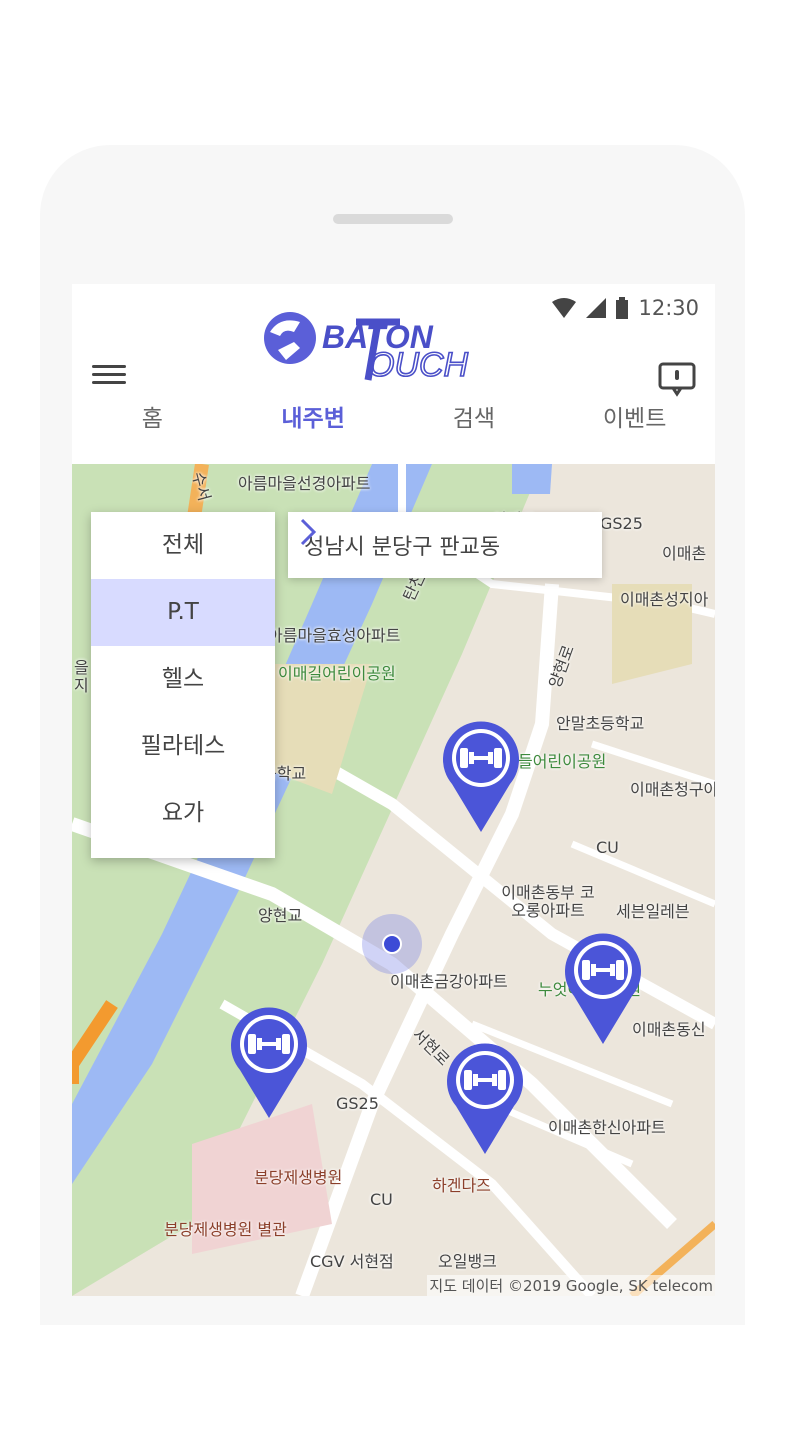 This screenshot has height=1440, width=800. I want to click on tab-bar: 홈 내주변 검색 이벤트, so click(393, 424).